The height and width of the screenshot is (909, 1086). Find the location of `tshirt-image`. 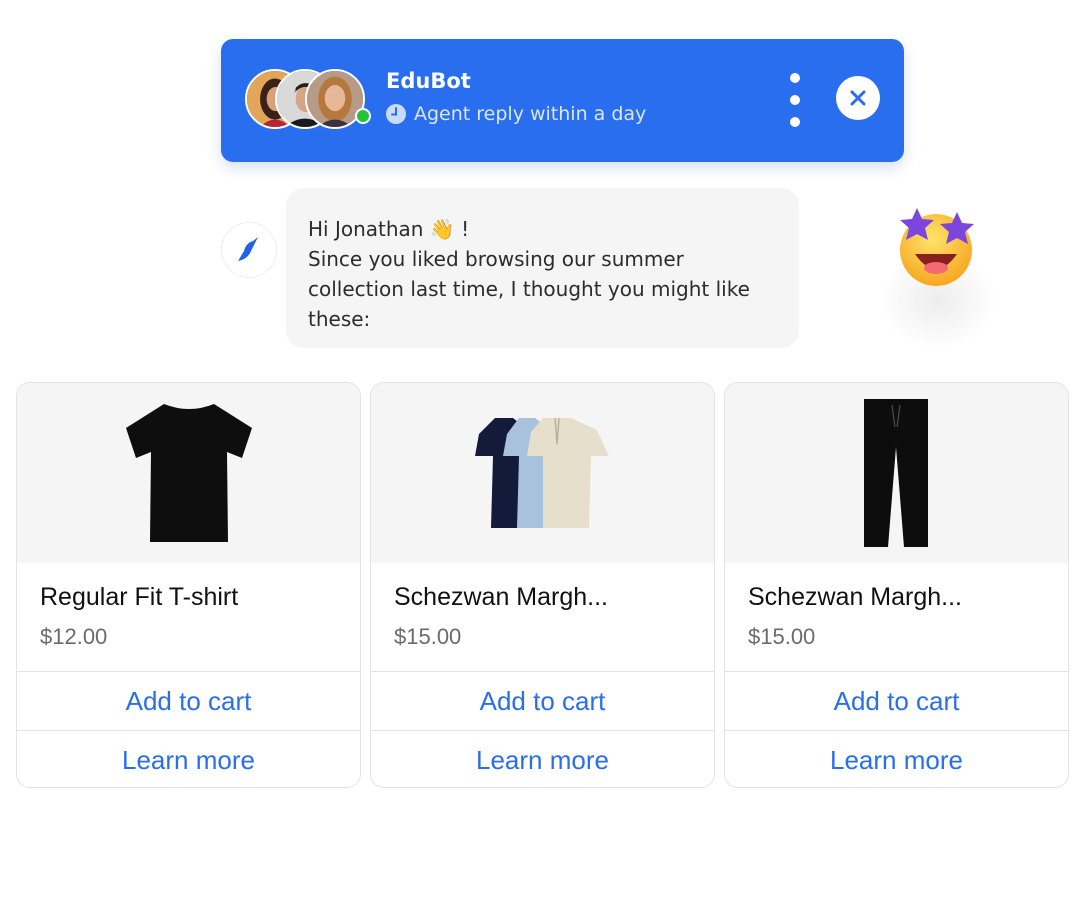

tshirt-image is located at coordinates (188, 473).